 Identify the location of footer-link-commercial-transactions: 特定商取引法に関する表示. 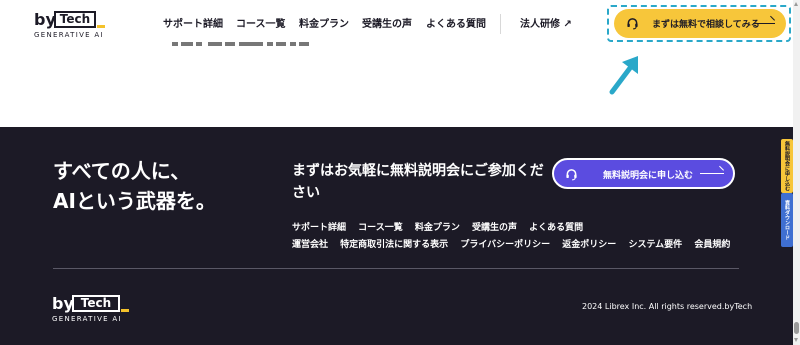
(394, 245).